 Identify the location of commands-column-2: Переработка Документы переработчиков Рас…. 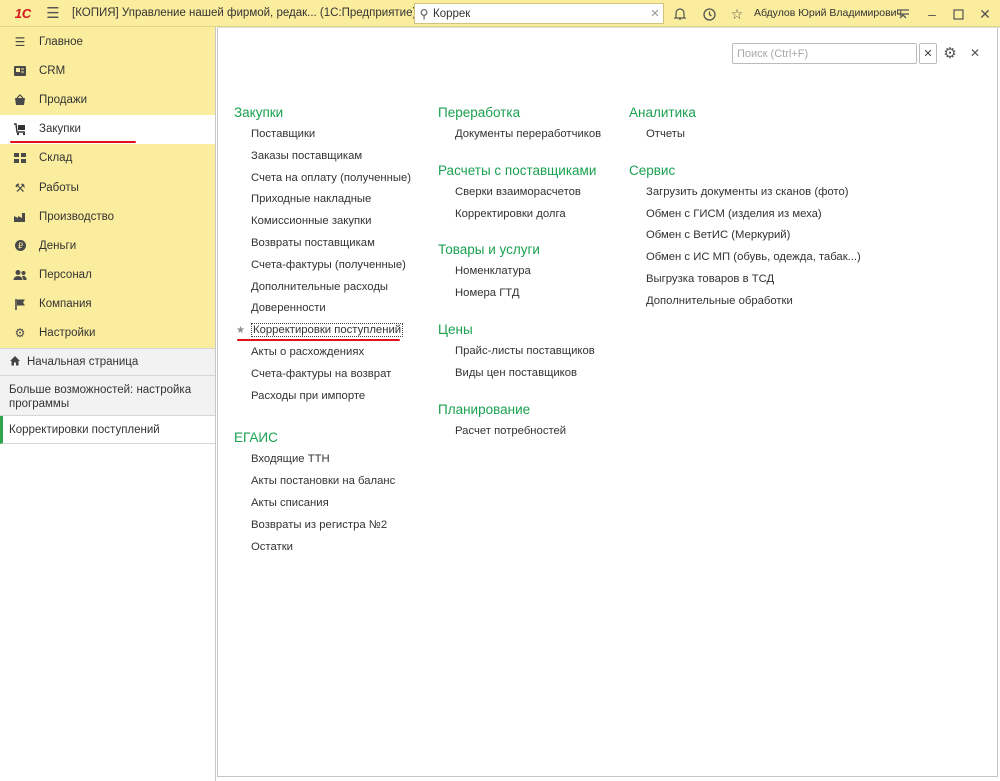
(519, 272).